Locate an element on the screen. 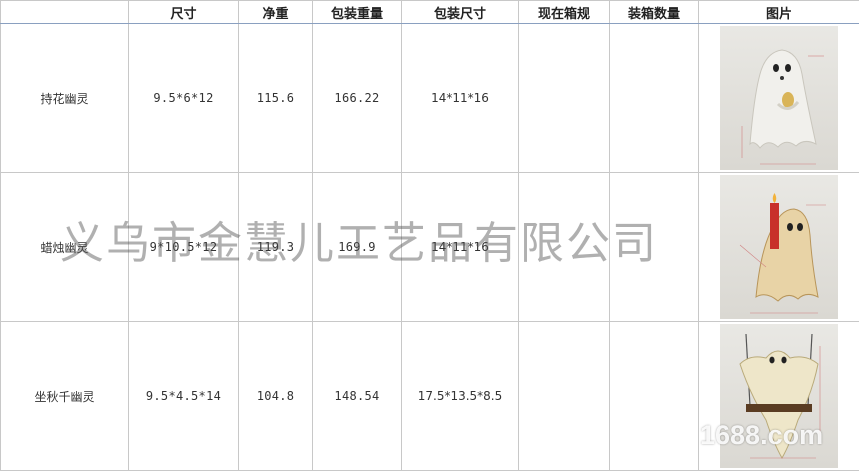  ghost-with-flower-image is located at coordinates (779, 98).